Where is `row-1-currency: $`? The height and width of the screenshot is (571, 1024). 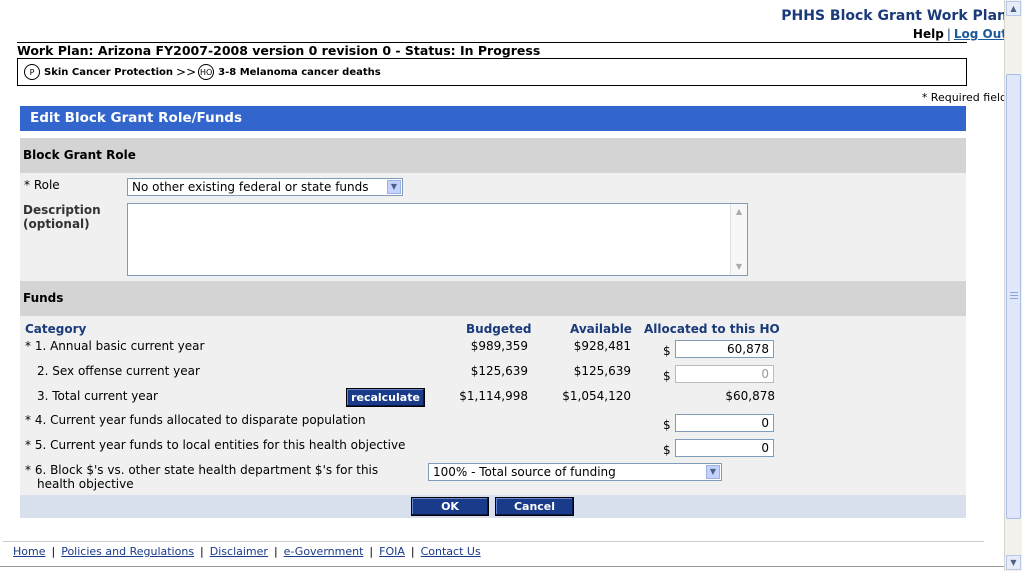 row-1-currency: $ is located at coordinates (667, 351).